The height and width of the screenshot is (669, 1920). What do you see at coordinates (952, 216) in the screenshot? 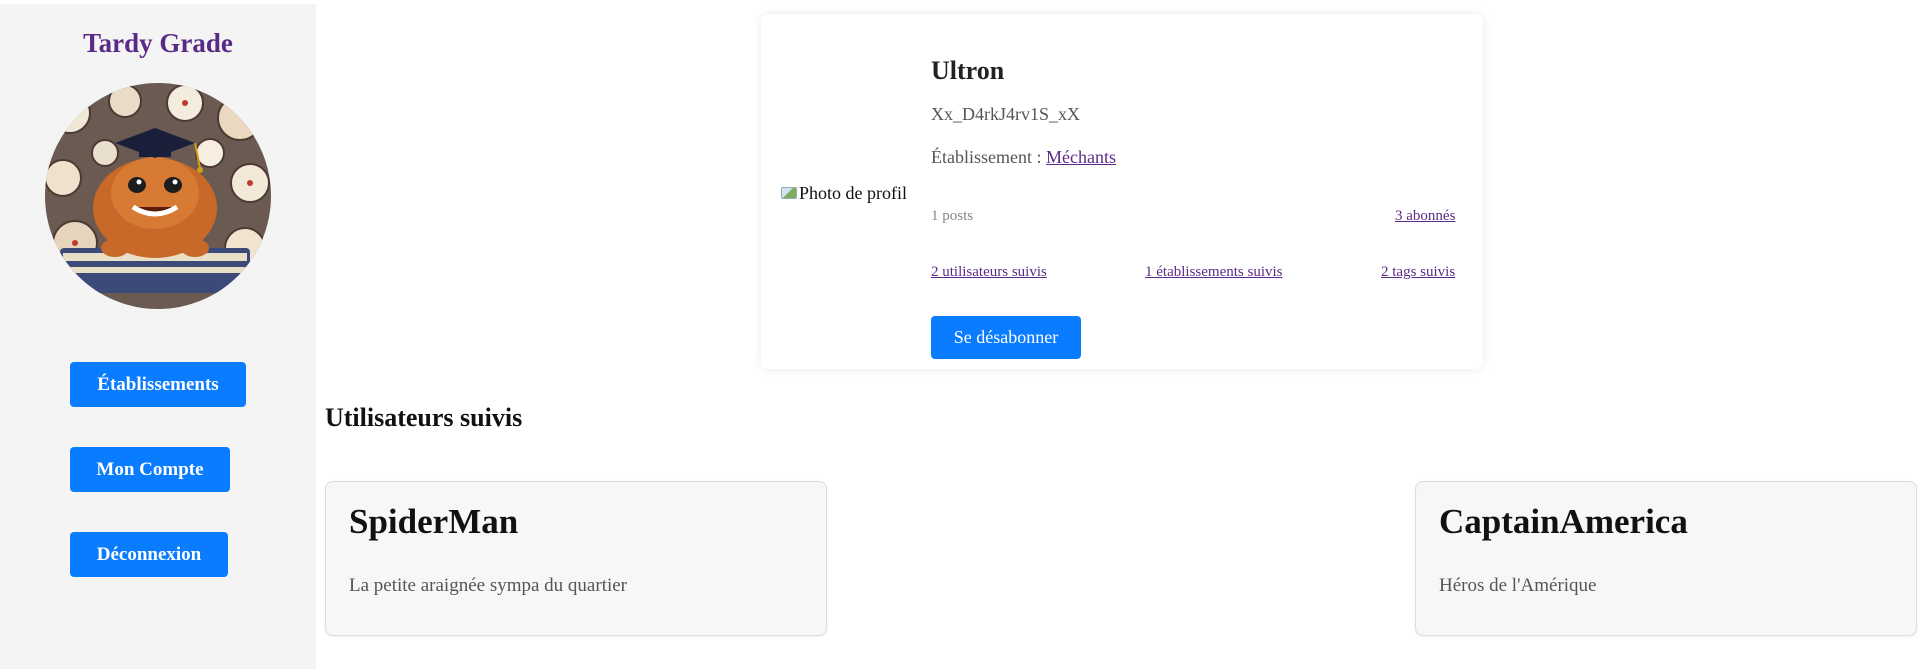
I see `posts-count: 1 posts` at bounding box center [952, 216].